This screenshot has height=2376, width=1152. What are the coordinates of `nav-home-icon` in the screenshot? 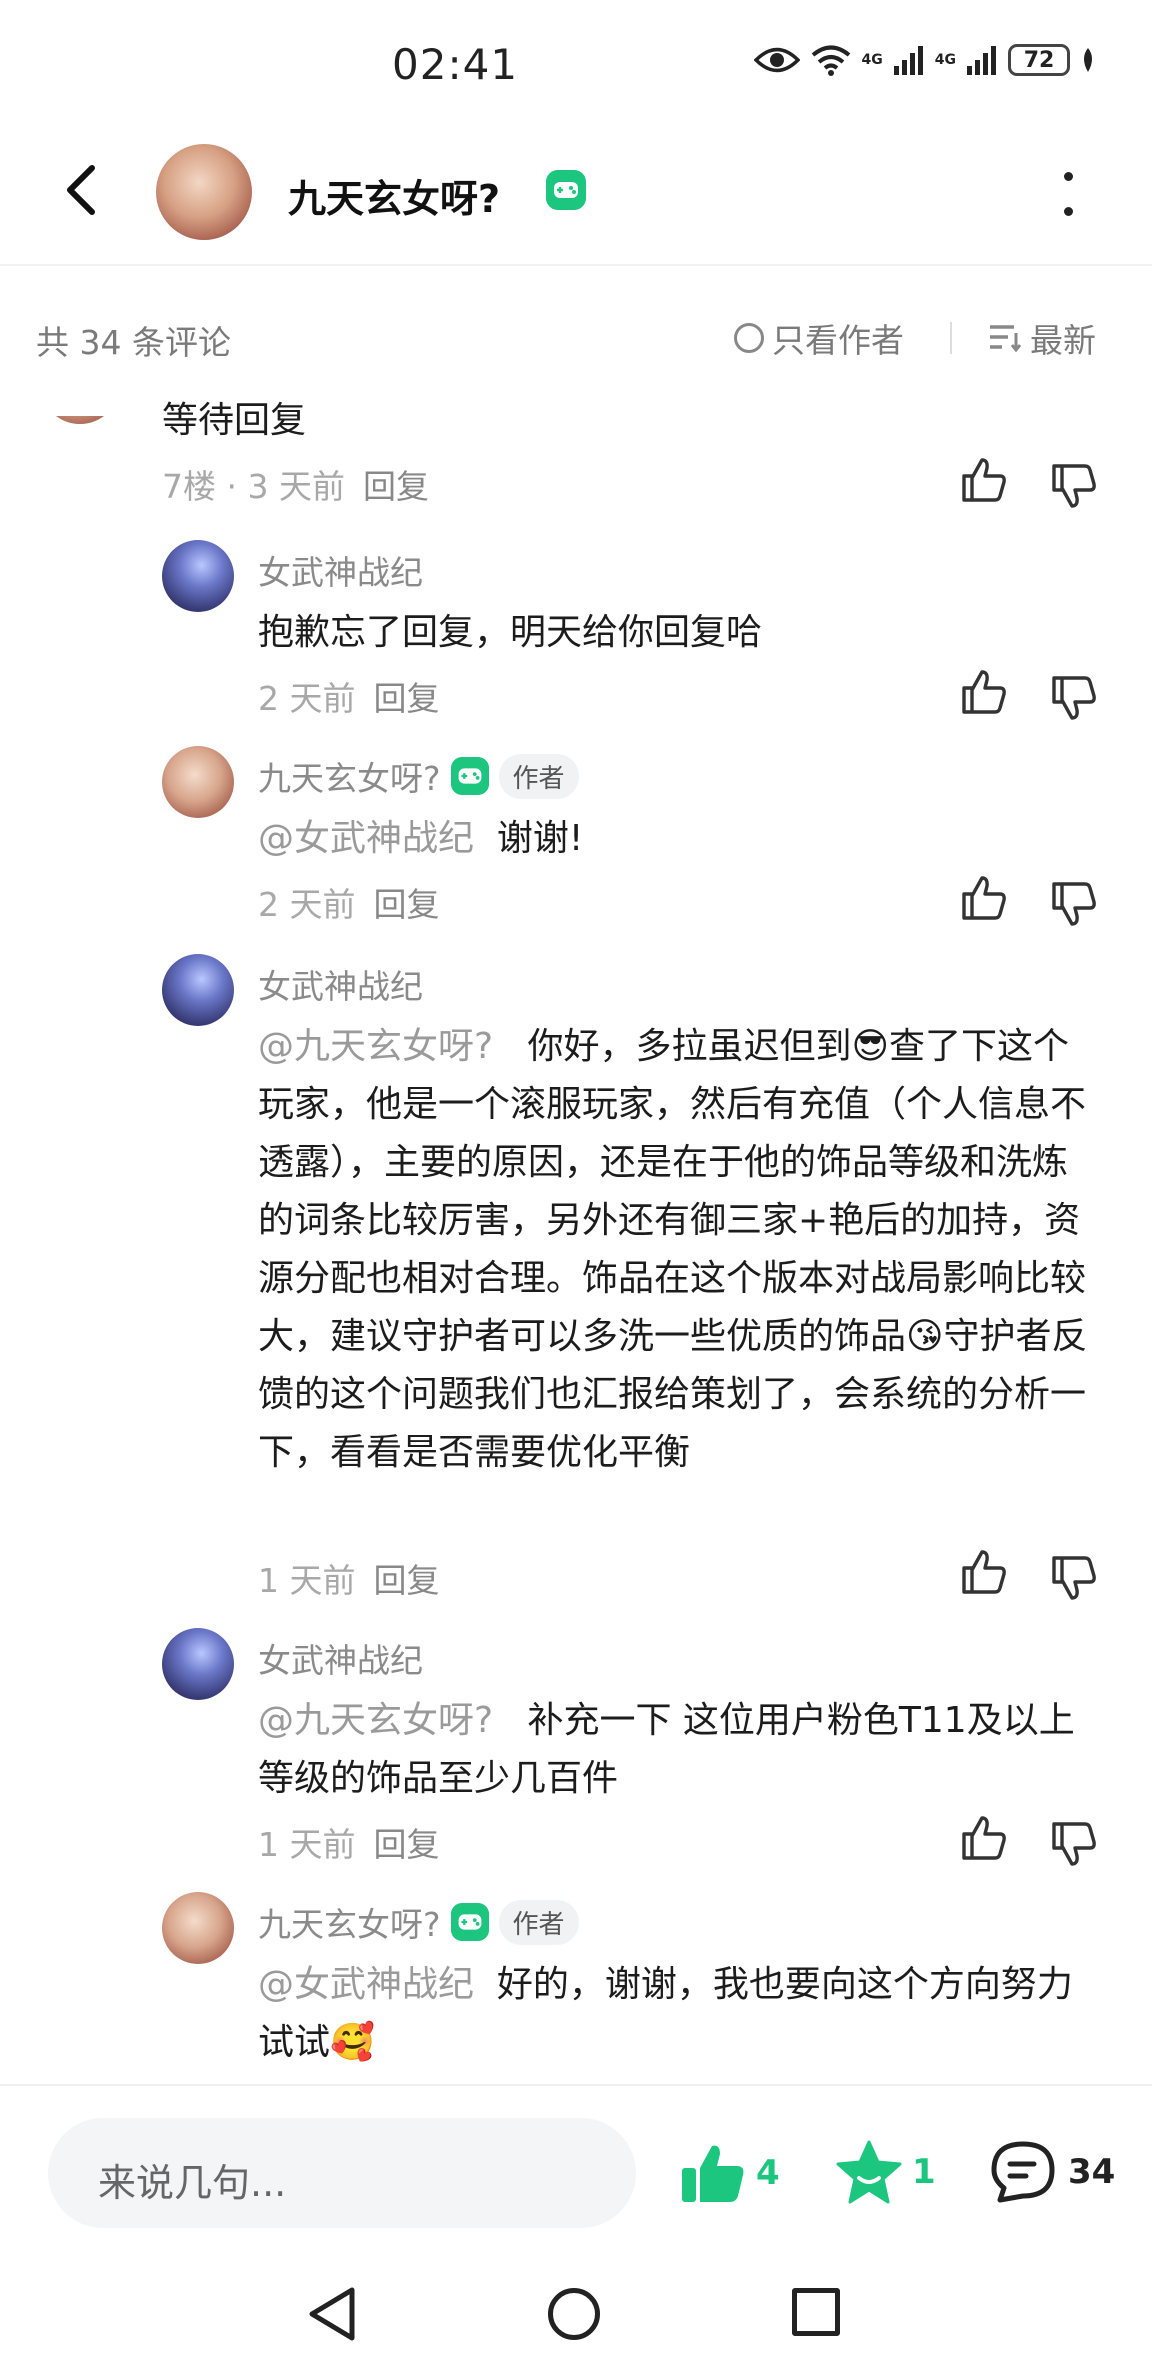 It's located at (574, 2314).